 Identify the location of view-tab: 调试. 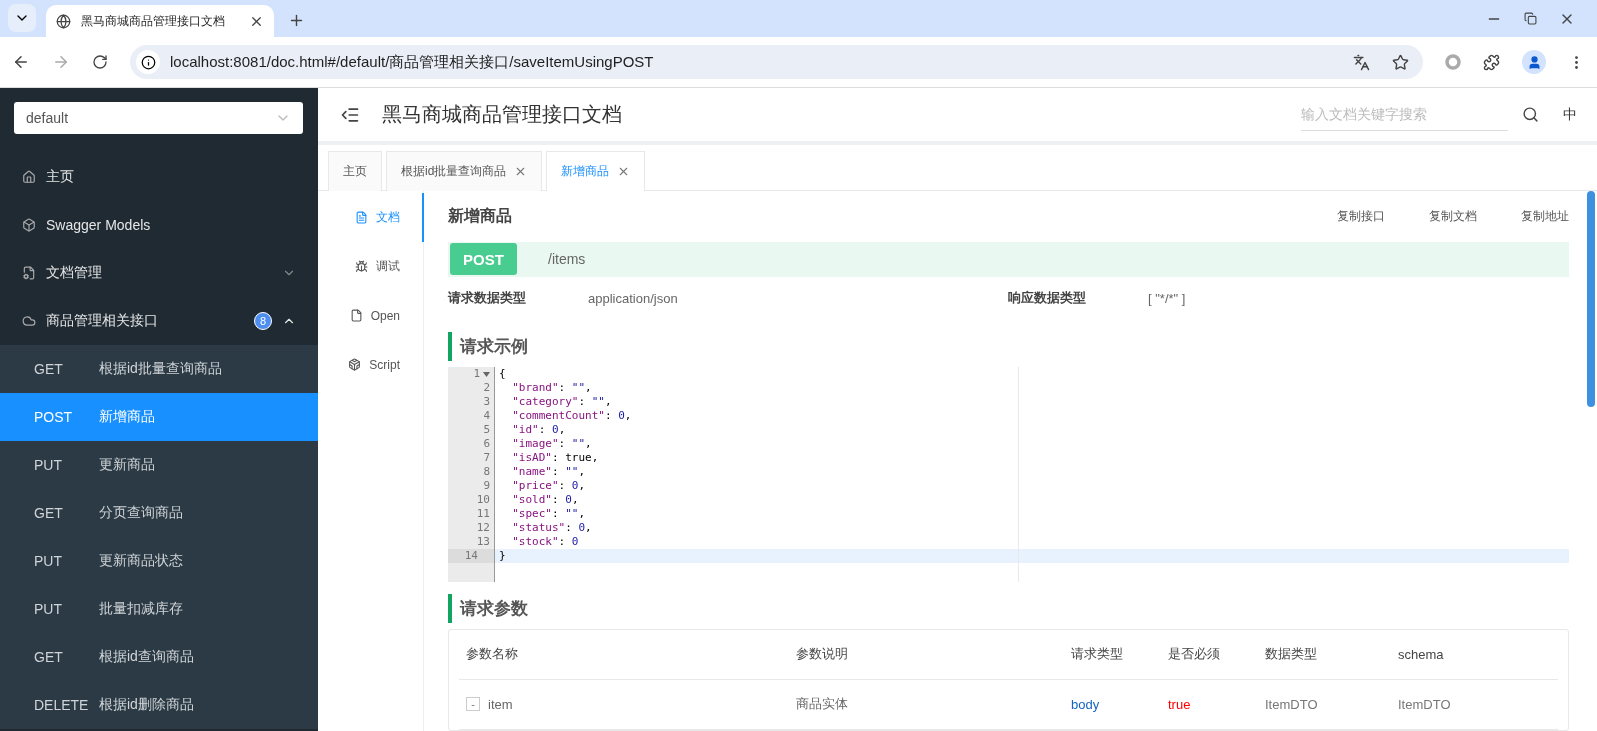
(371, 266).